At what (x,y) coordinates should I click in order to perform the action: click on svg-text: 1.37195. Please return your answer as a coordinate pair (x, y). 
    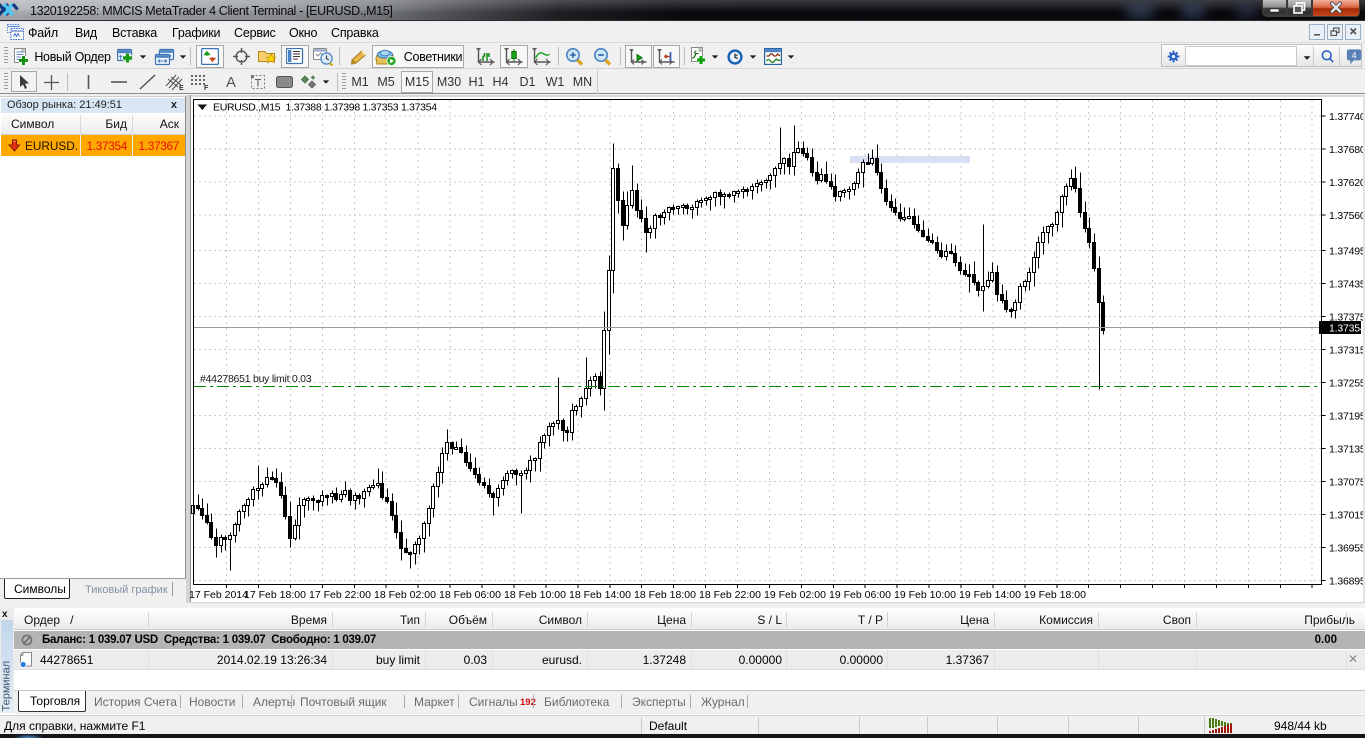
    Looking at the image, I should click on (1347, 417).